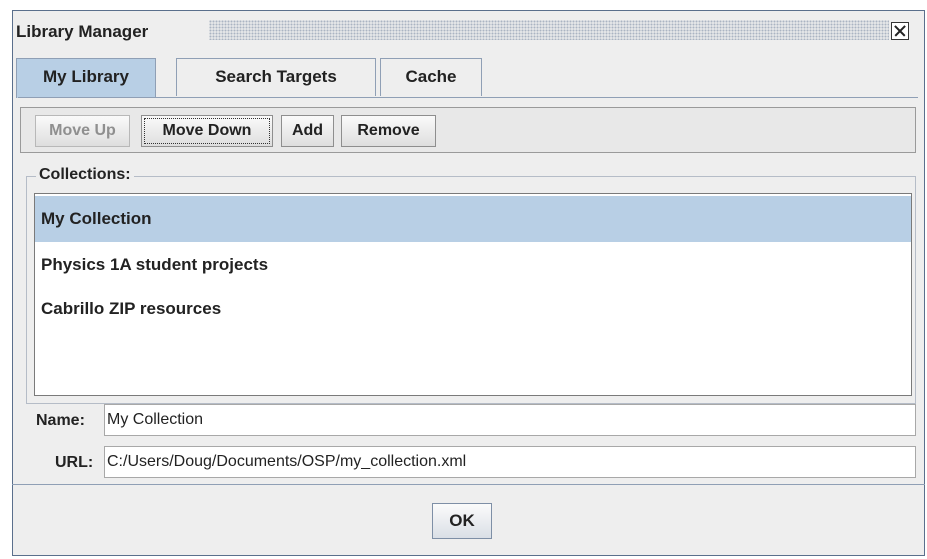 This screenshot has height=559, width=927. What do you see at coordinates (462, 521) in the screenshot?
I see `ok-button: OK` at bounding box center [462, 521].